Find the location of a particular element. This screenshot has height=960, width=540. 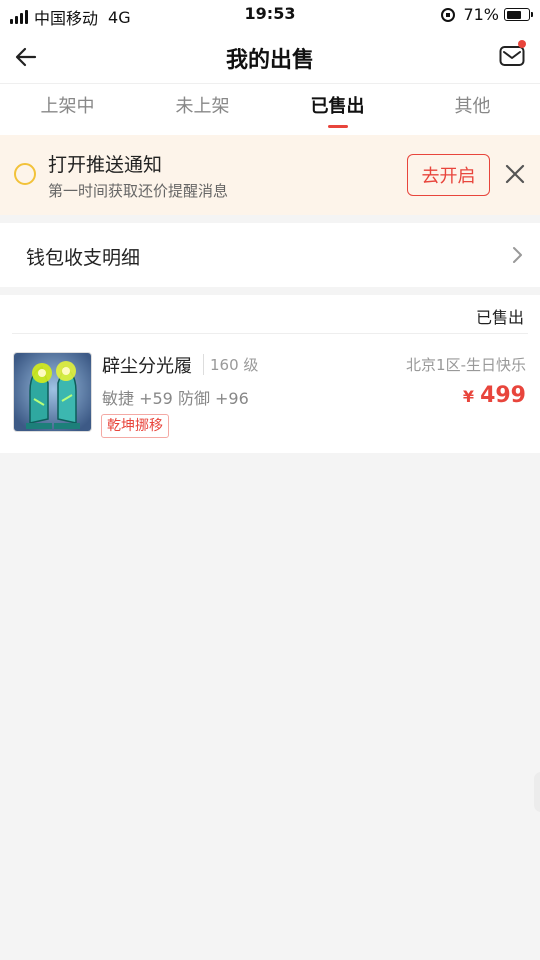

notice-subtitle: 第一时间获取还价提醒消息 is located at coordinates (138, 191).